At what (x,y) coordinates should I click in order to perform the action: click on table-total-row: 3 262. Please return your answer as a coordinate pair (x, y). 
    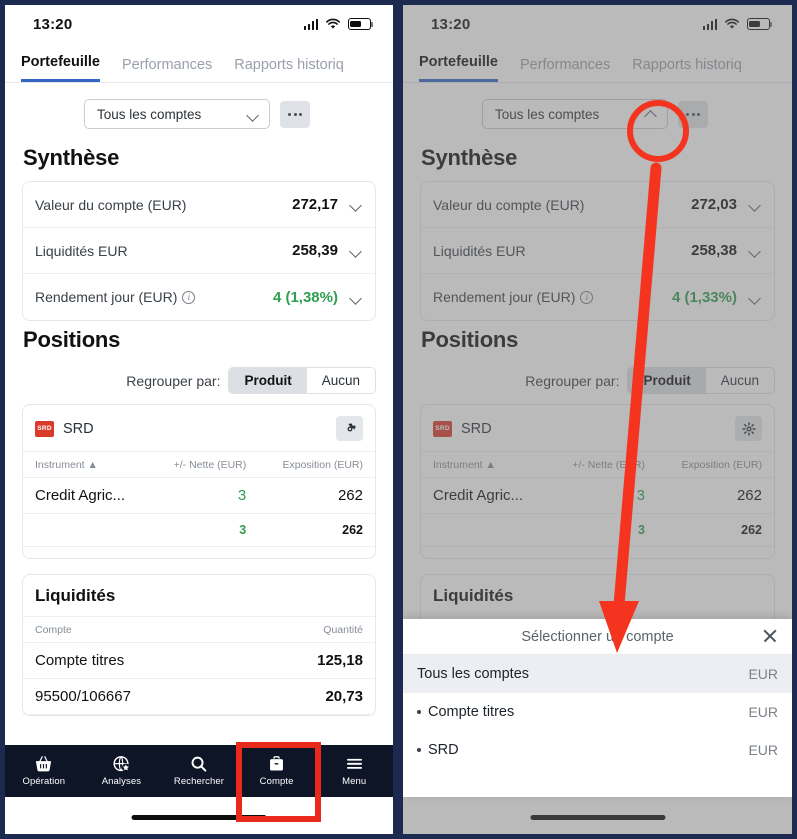
    Looking at the image, I should click on (199, 530).